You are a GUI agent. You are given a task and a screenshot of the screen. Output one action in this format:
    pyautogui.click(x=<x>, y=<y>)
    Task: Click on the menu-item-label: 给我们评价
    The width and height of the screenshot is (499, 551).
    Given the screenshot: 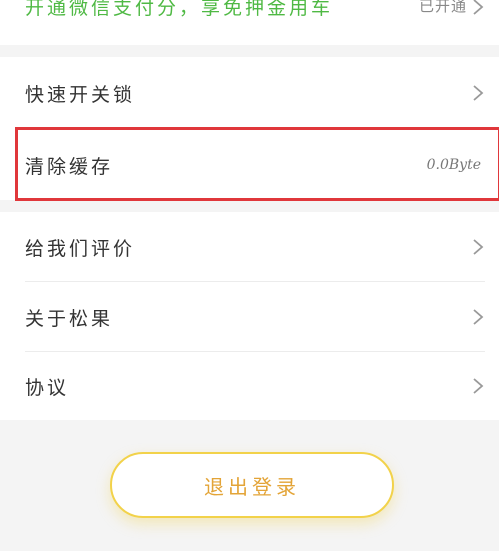 What is the action you would take?
    pyautogui.click(x=80, y=248)
    